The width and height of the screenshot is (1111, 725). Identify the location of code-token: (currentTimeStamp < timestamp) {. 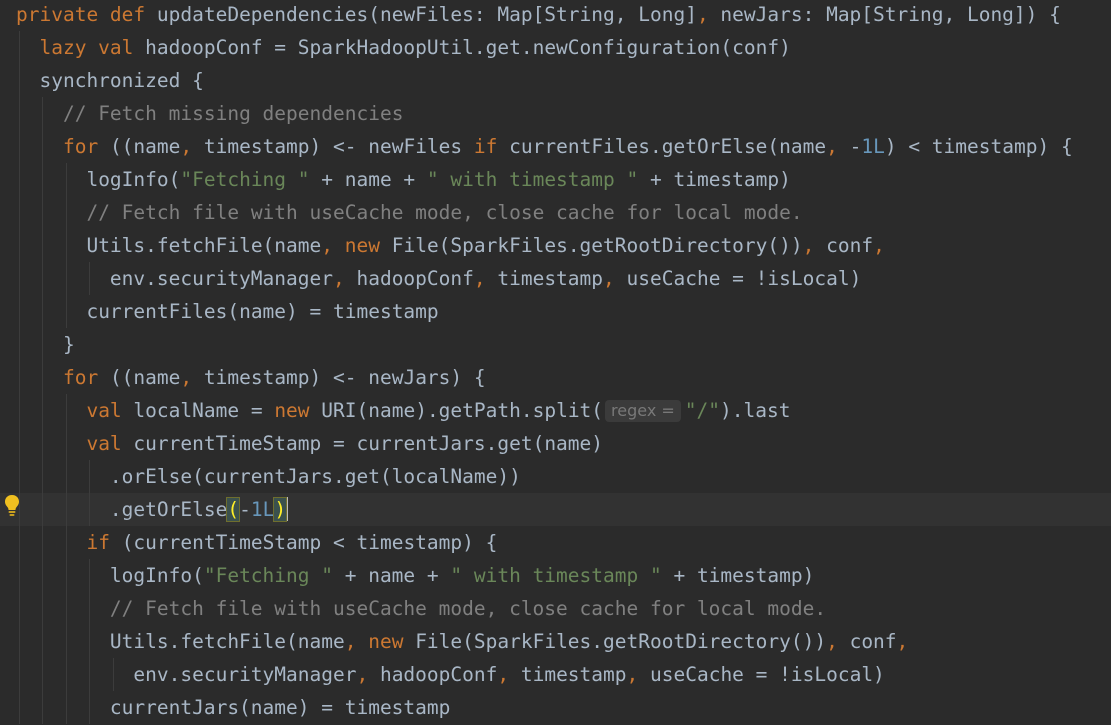
(309, 542).